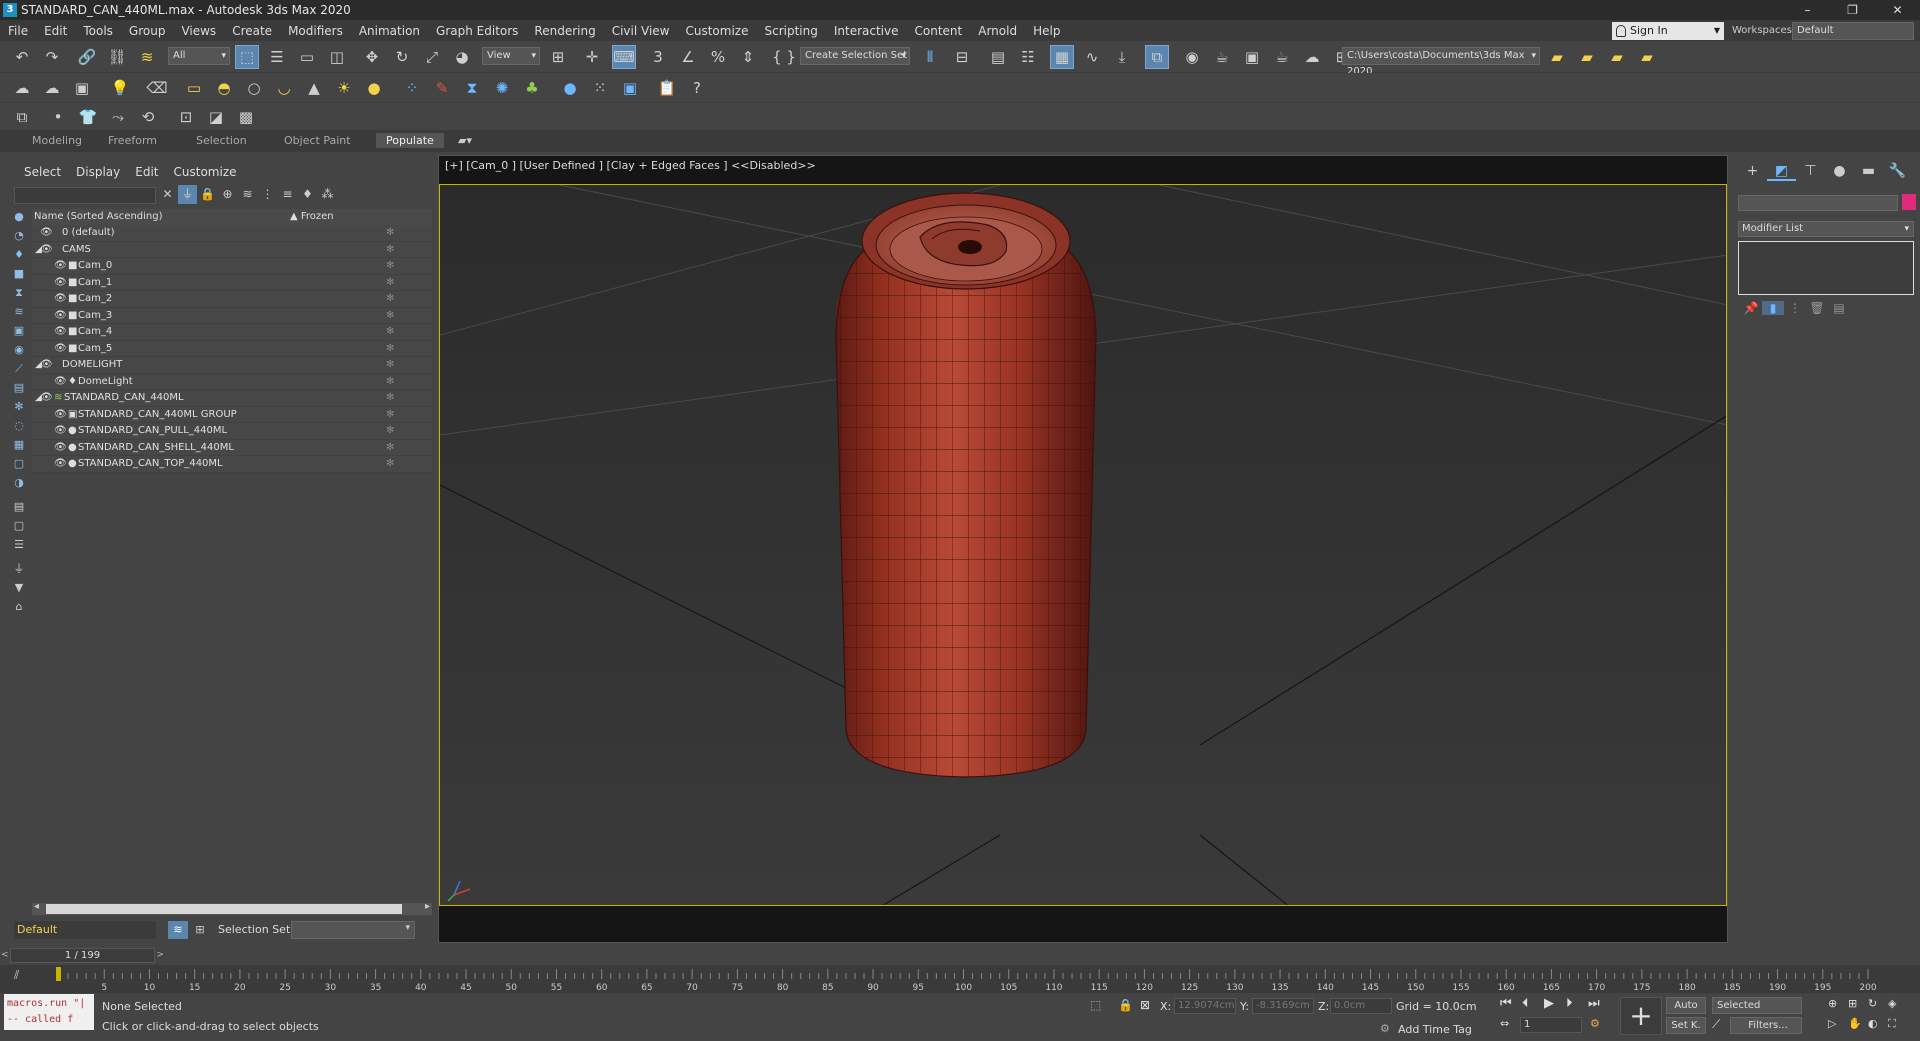 The width and height of the screenshot is (1920, 1041). I want to click on hidden-filter-icon: ◌, so click(19, 426).